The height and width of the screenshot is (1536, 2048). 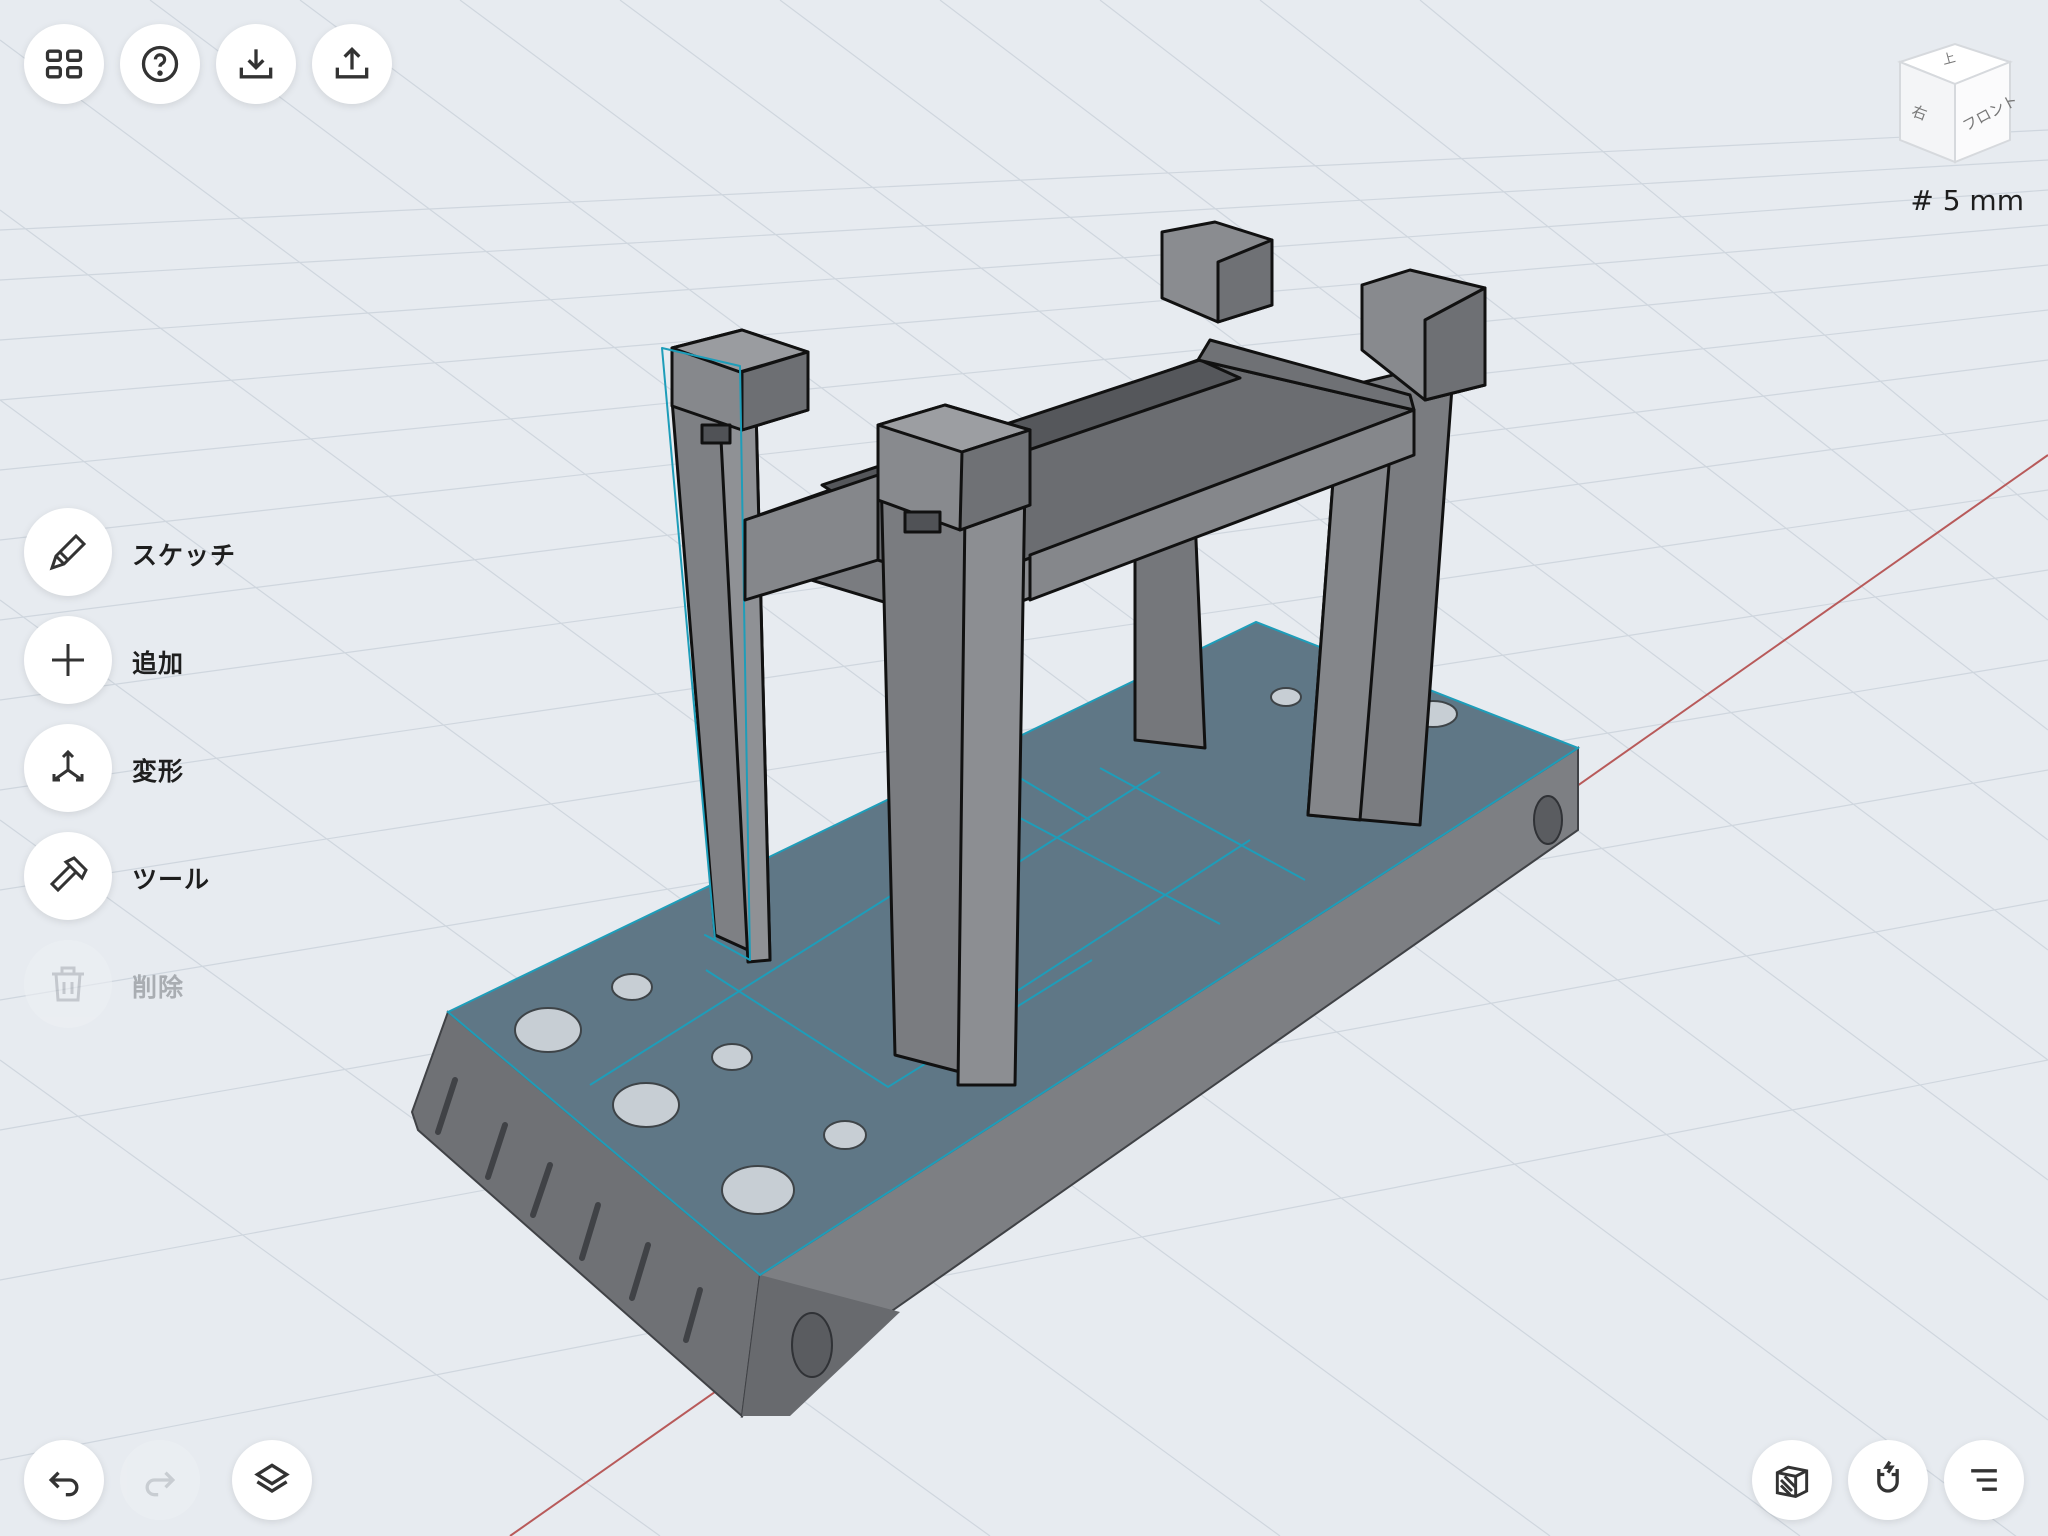 I want to click on display-mode-button, so click(x=1792, y=1480).